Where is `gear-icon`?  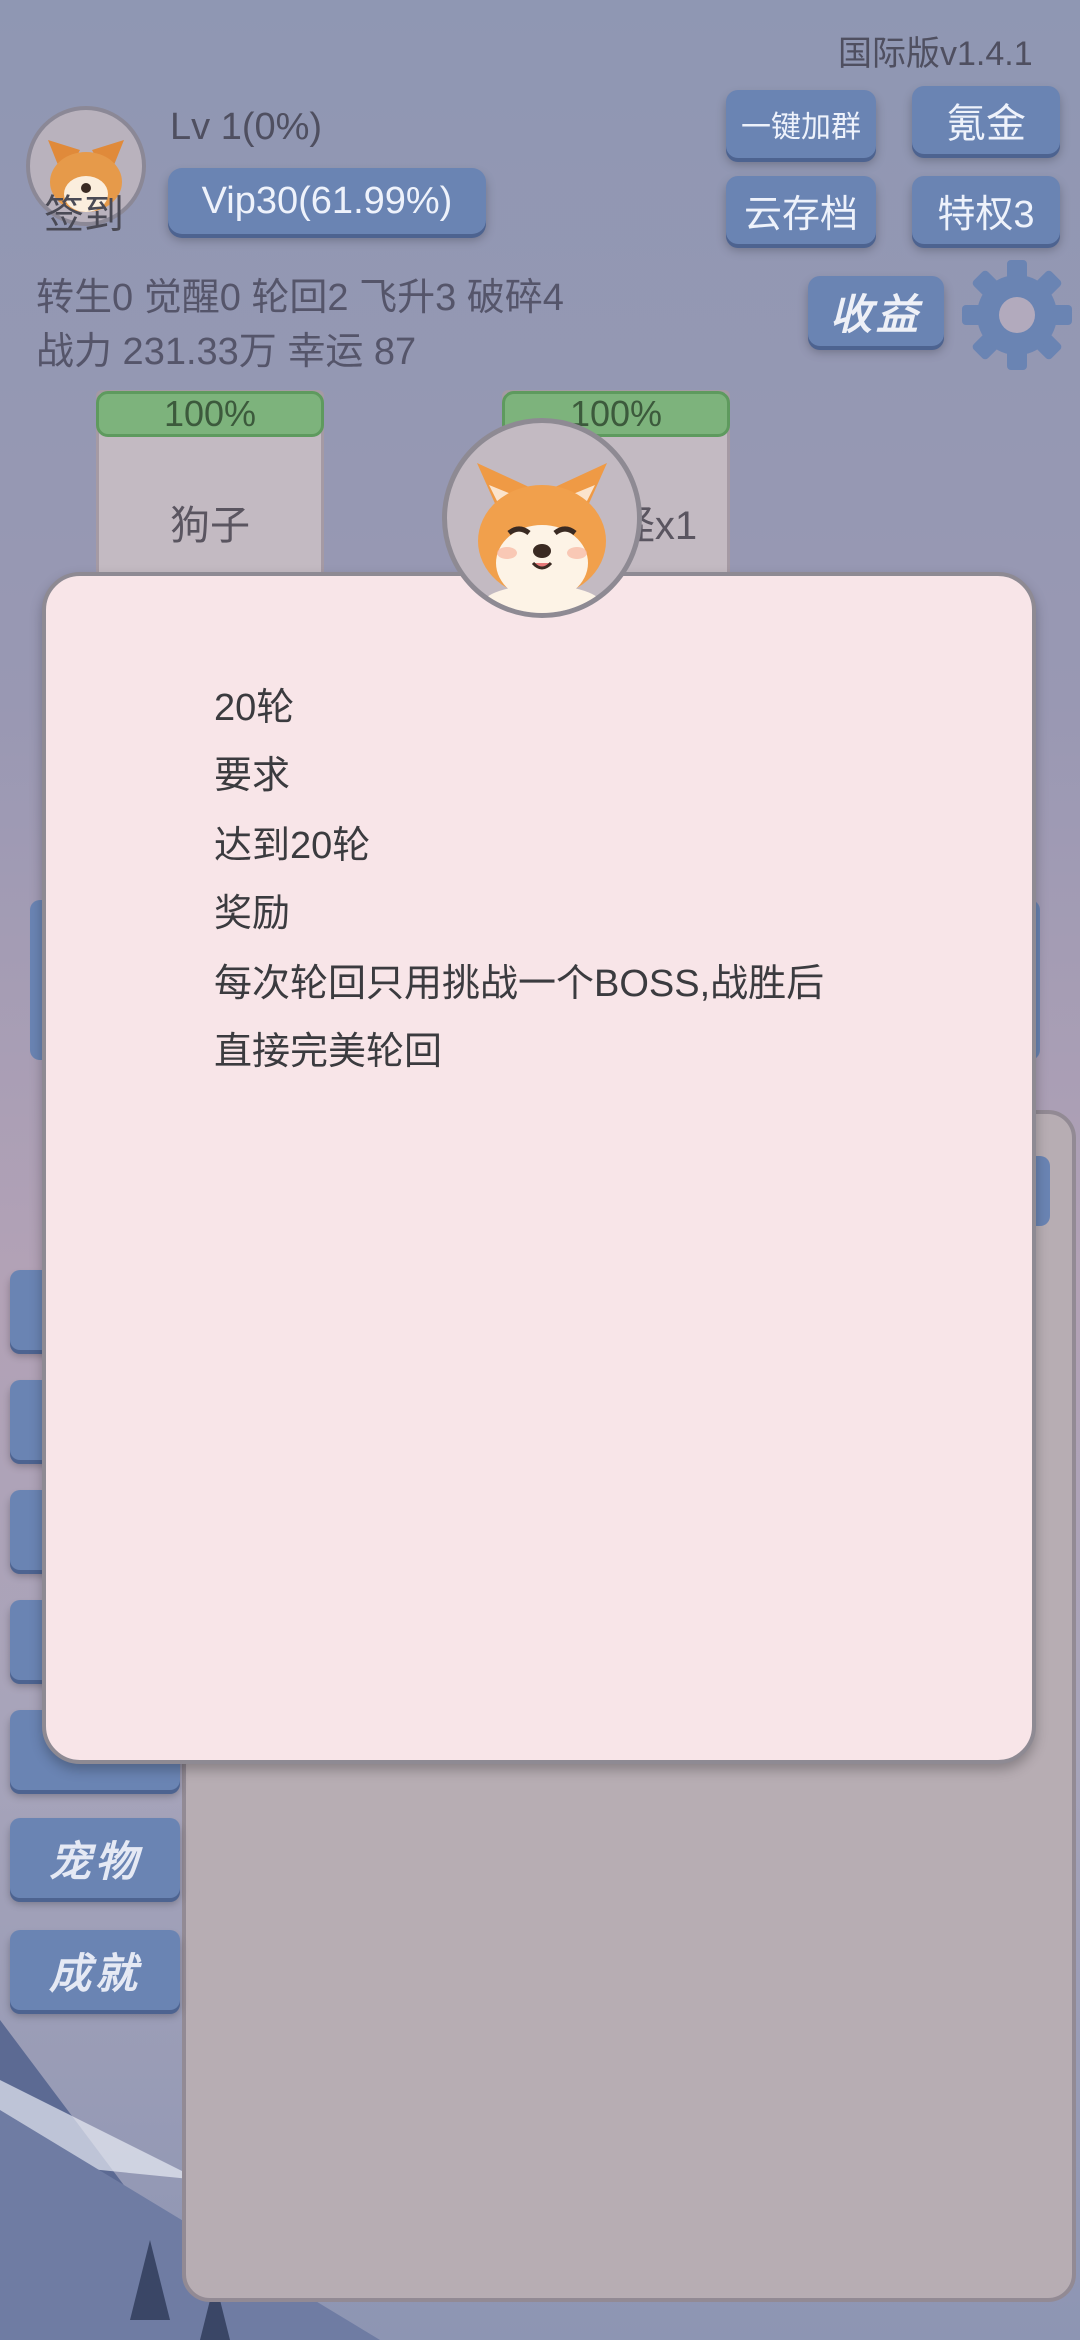
gear-icon is located at coordinates (1017, 315).